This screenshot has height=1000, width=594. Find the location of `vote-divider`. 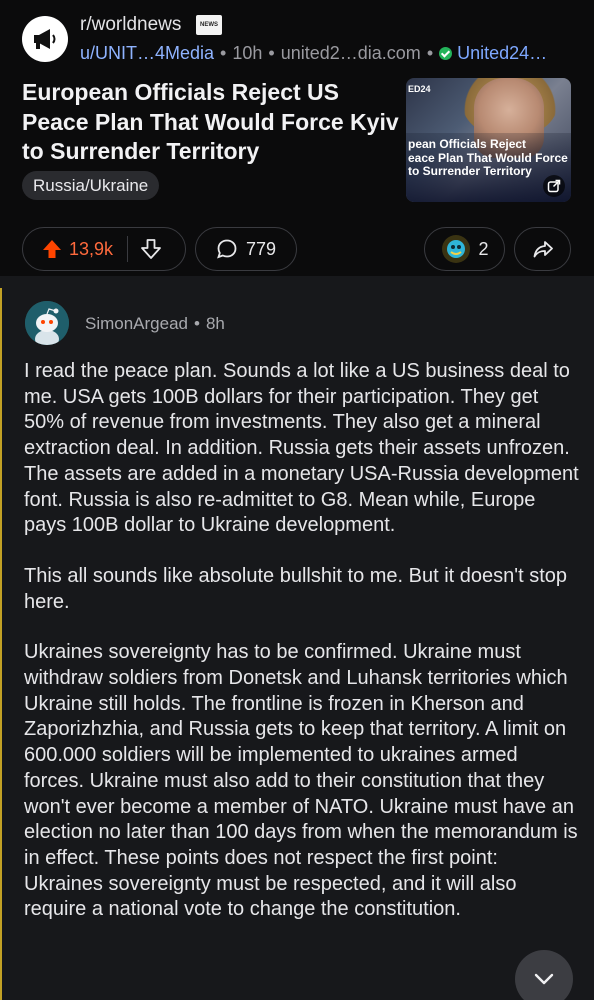

vote-divider is located at coordinates (128, 249).